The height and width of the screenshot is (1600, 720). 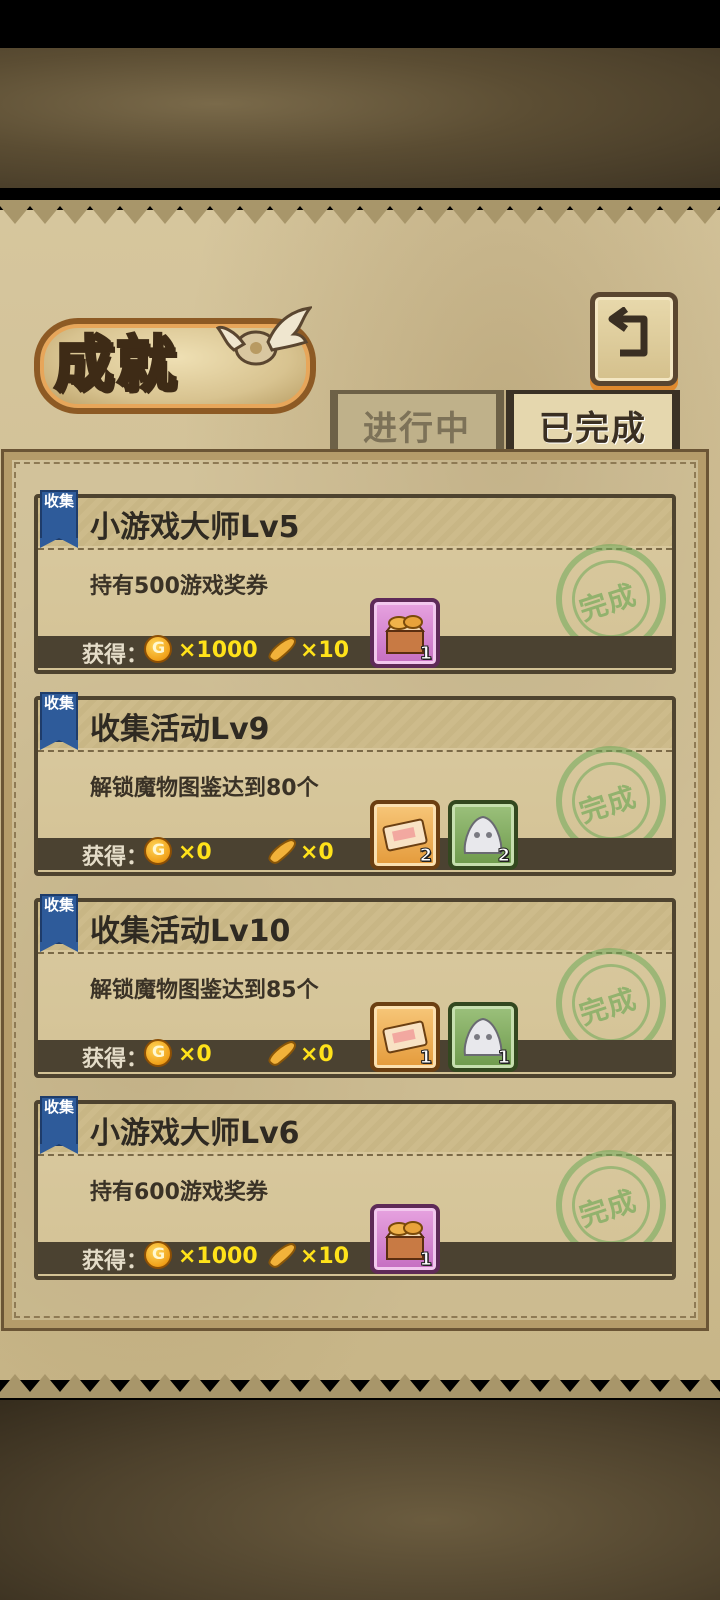 I want to click on achievement-description: 持有600游戏奖券, so click(x=179, y=1192).